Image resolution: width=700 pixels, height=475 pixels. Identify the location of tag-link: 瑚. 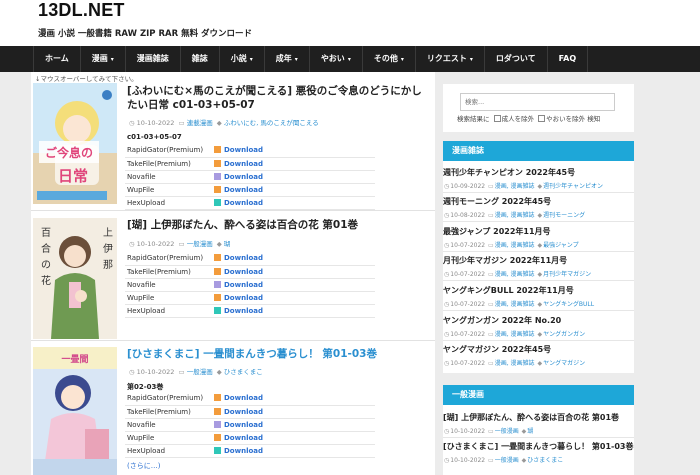
(227, 244).